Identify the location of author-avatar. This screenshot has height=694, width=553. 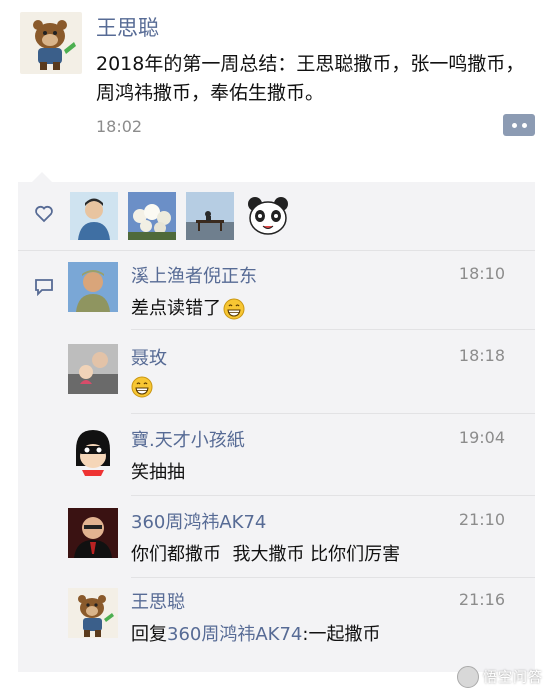
(51, 43).